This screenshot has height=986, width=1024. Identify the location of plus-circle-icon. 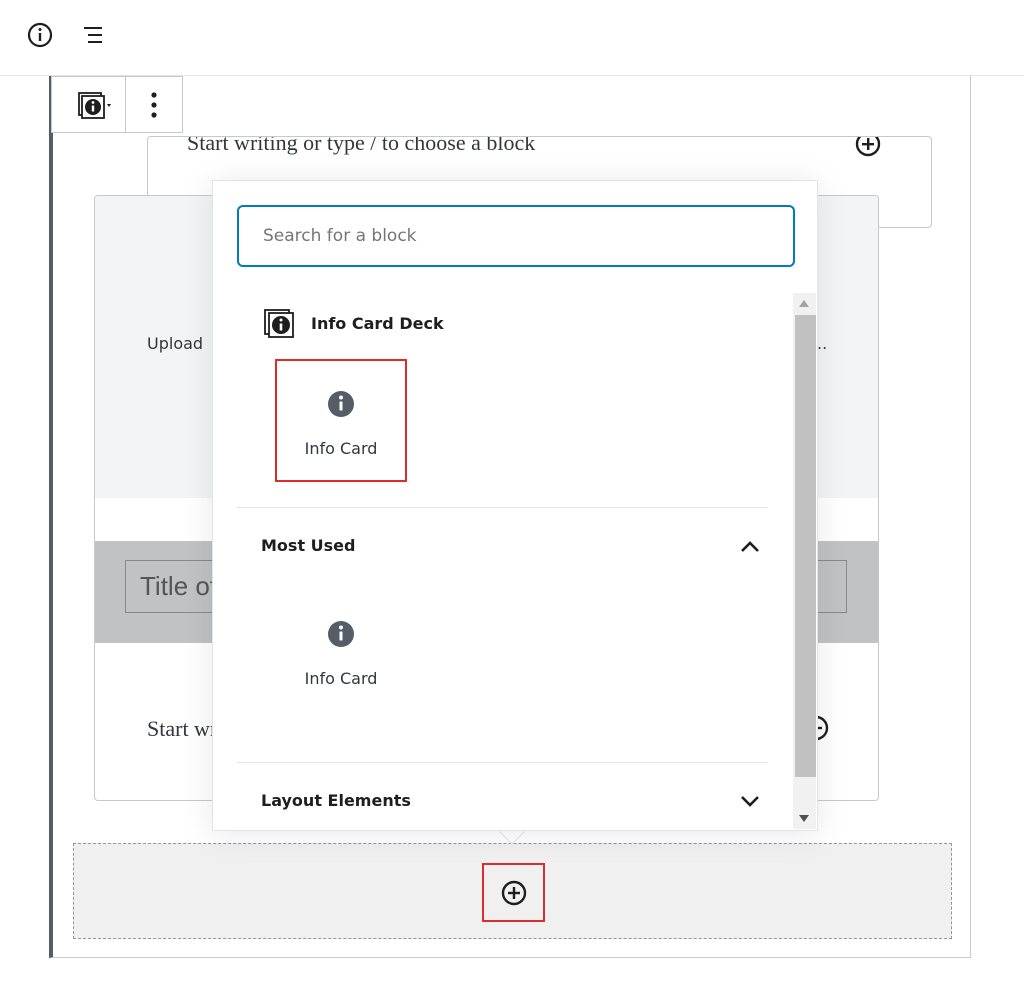
(513, 892).